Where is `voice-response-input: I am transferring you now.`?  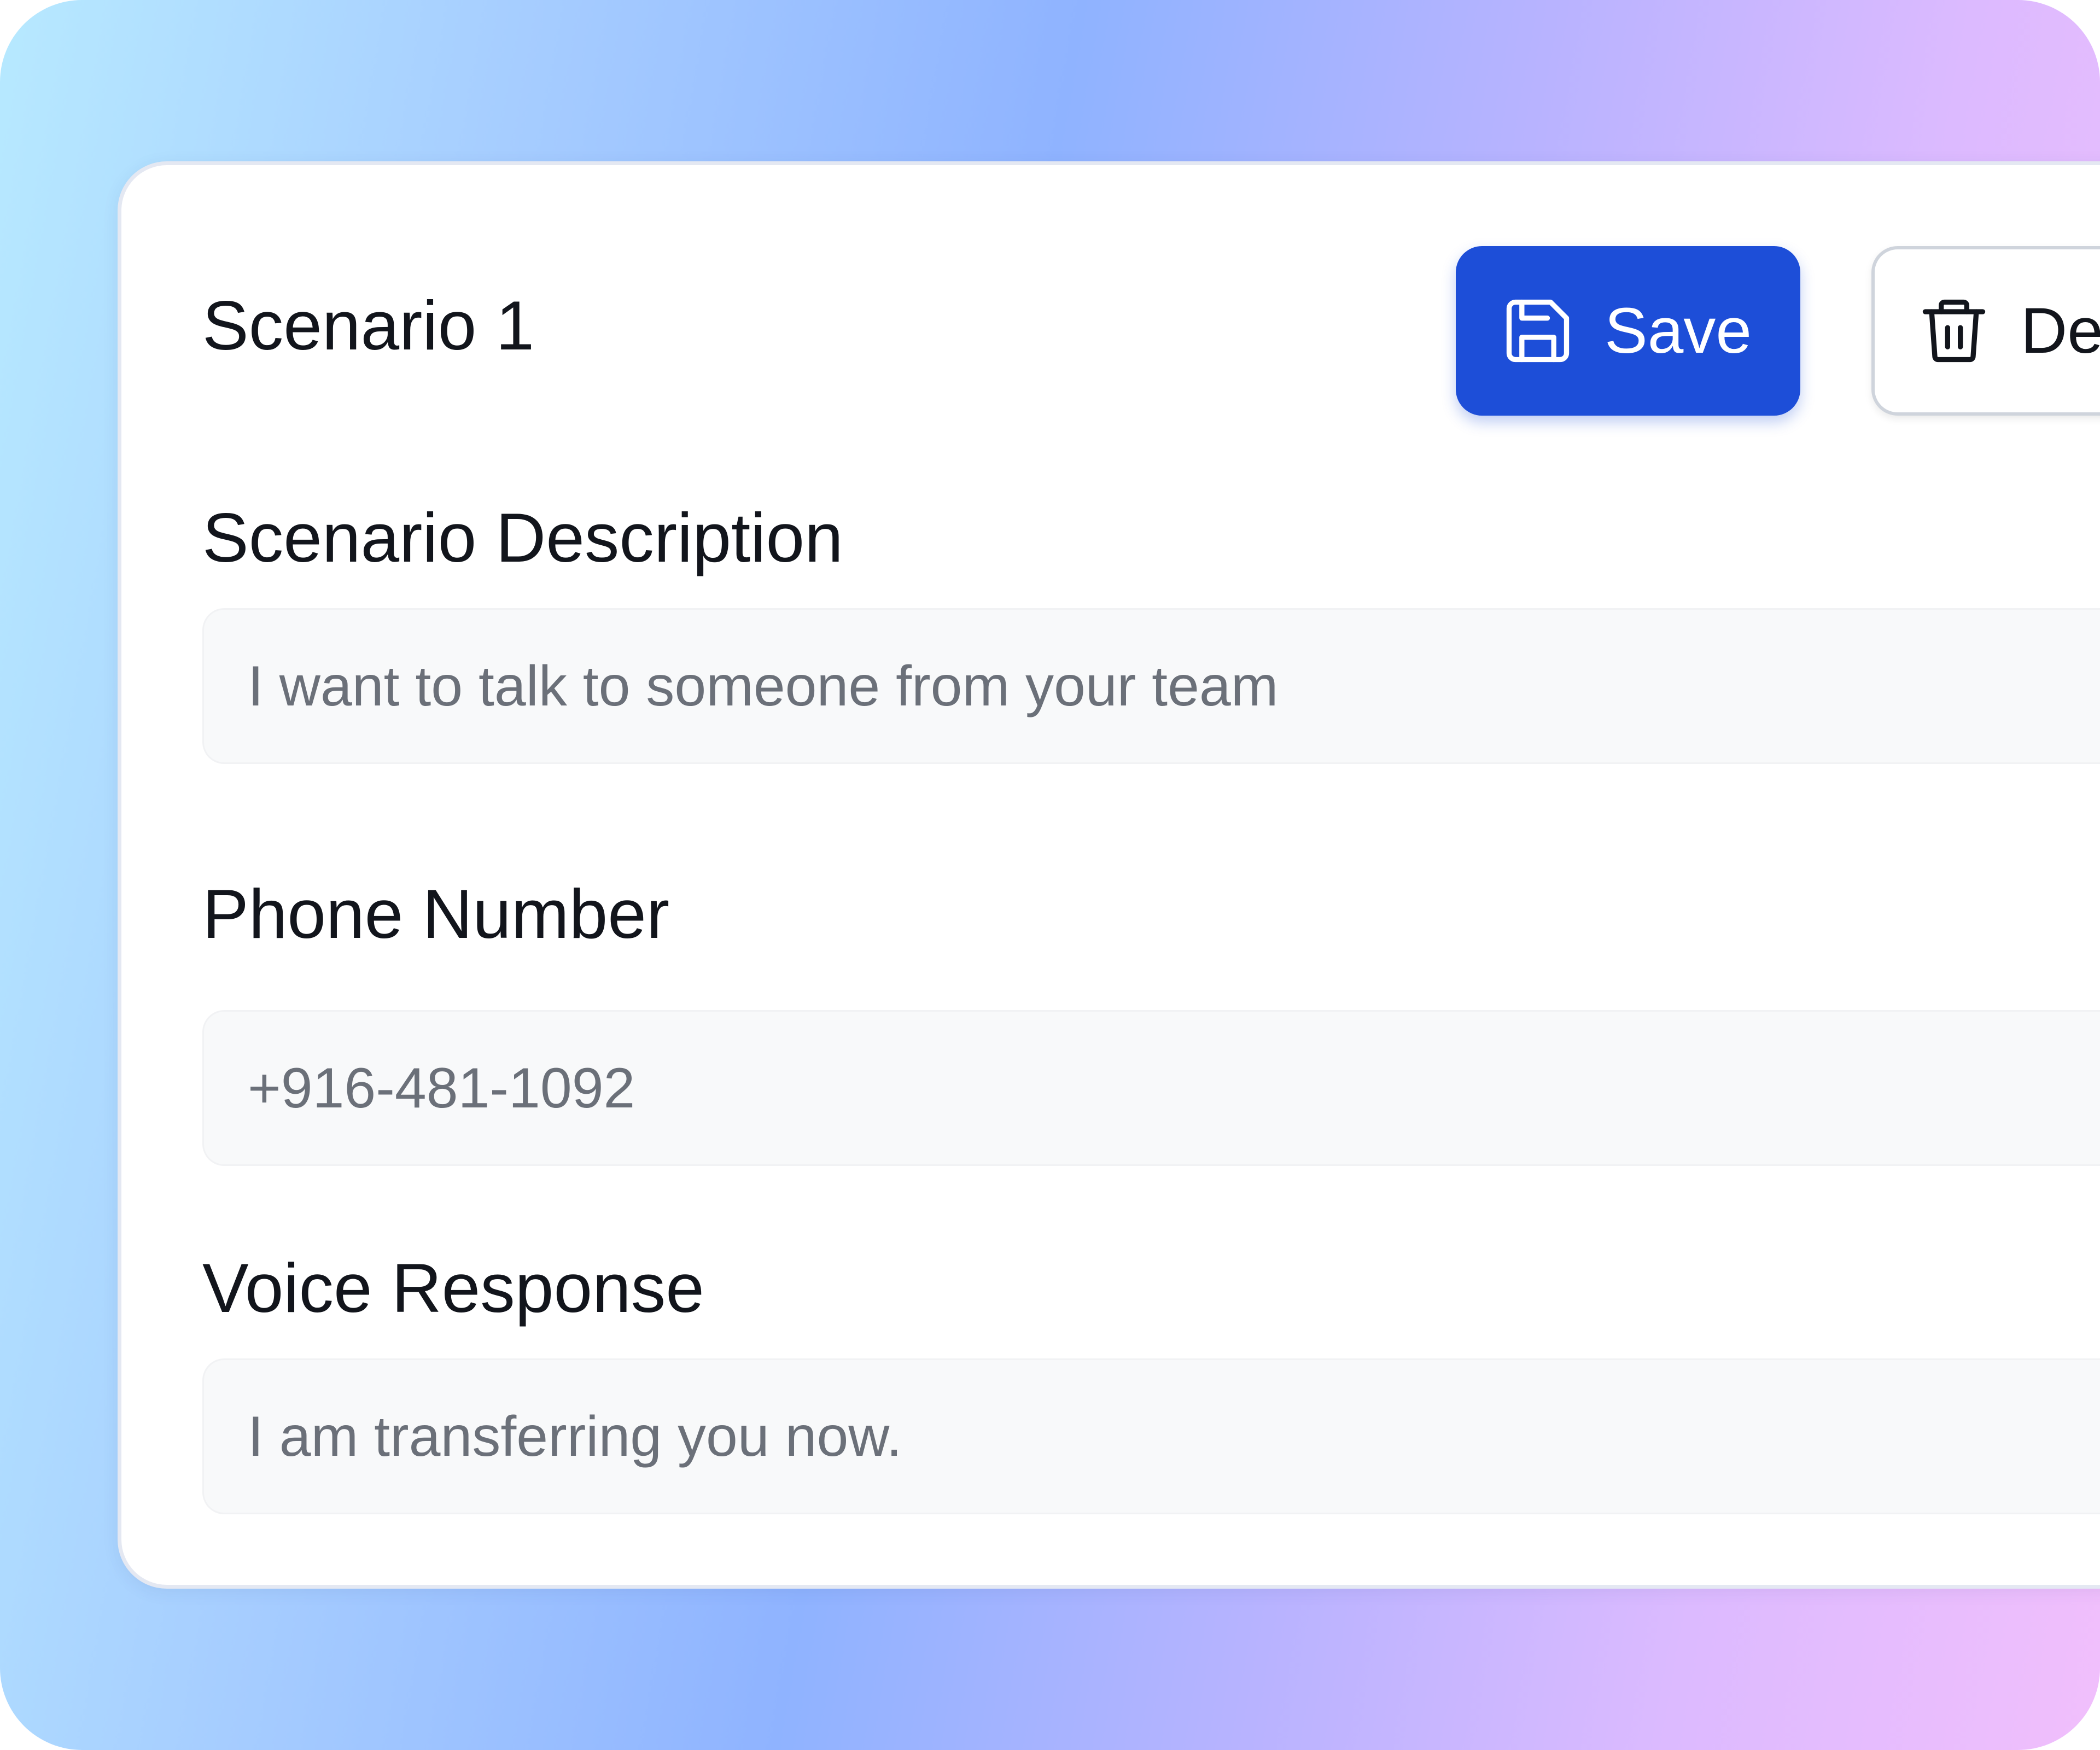
voice-response-input: I am transferring you now. is located at coordinates (1151, 1436).